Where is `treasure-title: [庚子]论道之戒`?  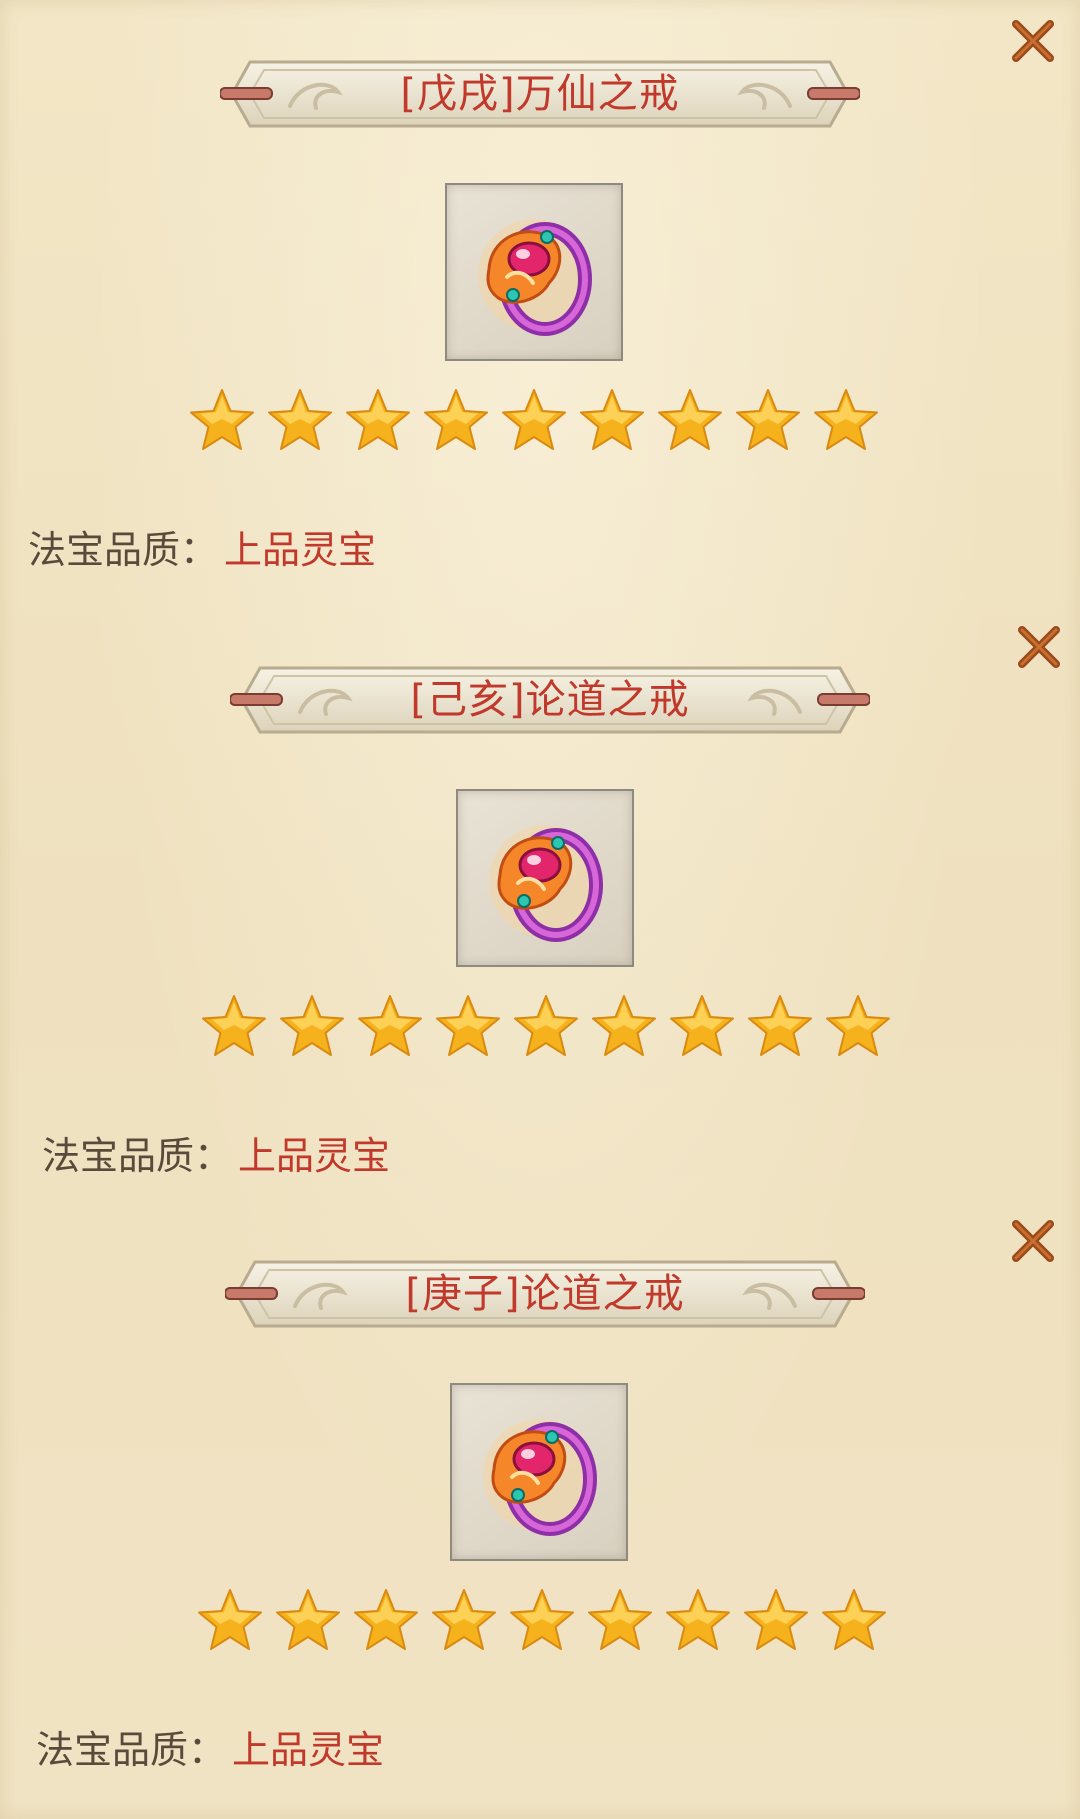 treasure-title: [庚子]论道之戒 is located at coordinates (545, 1294).